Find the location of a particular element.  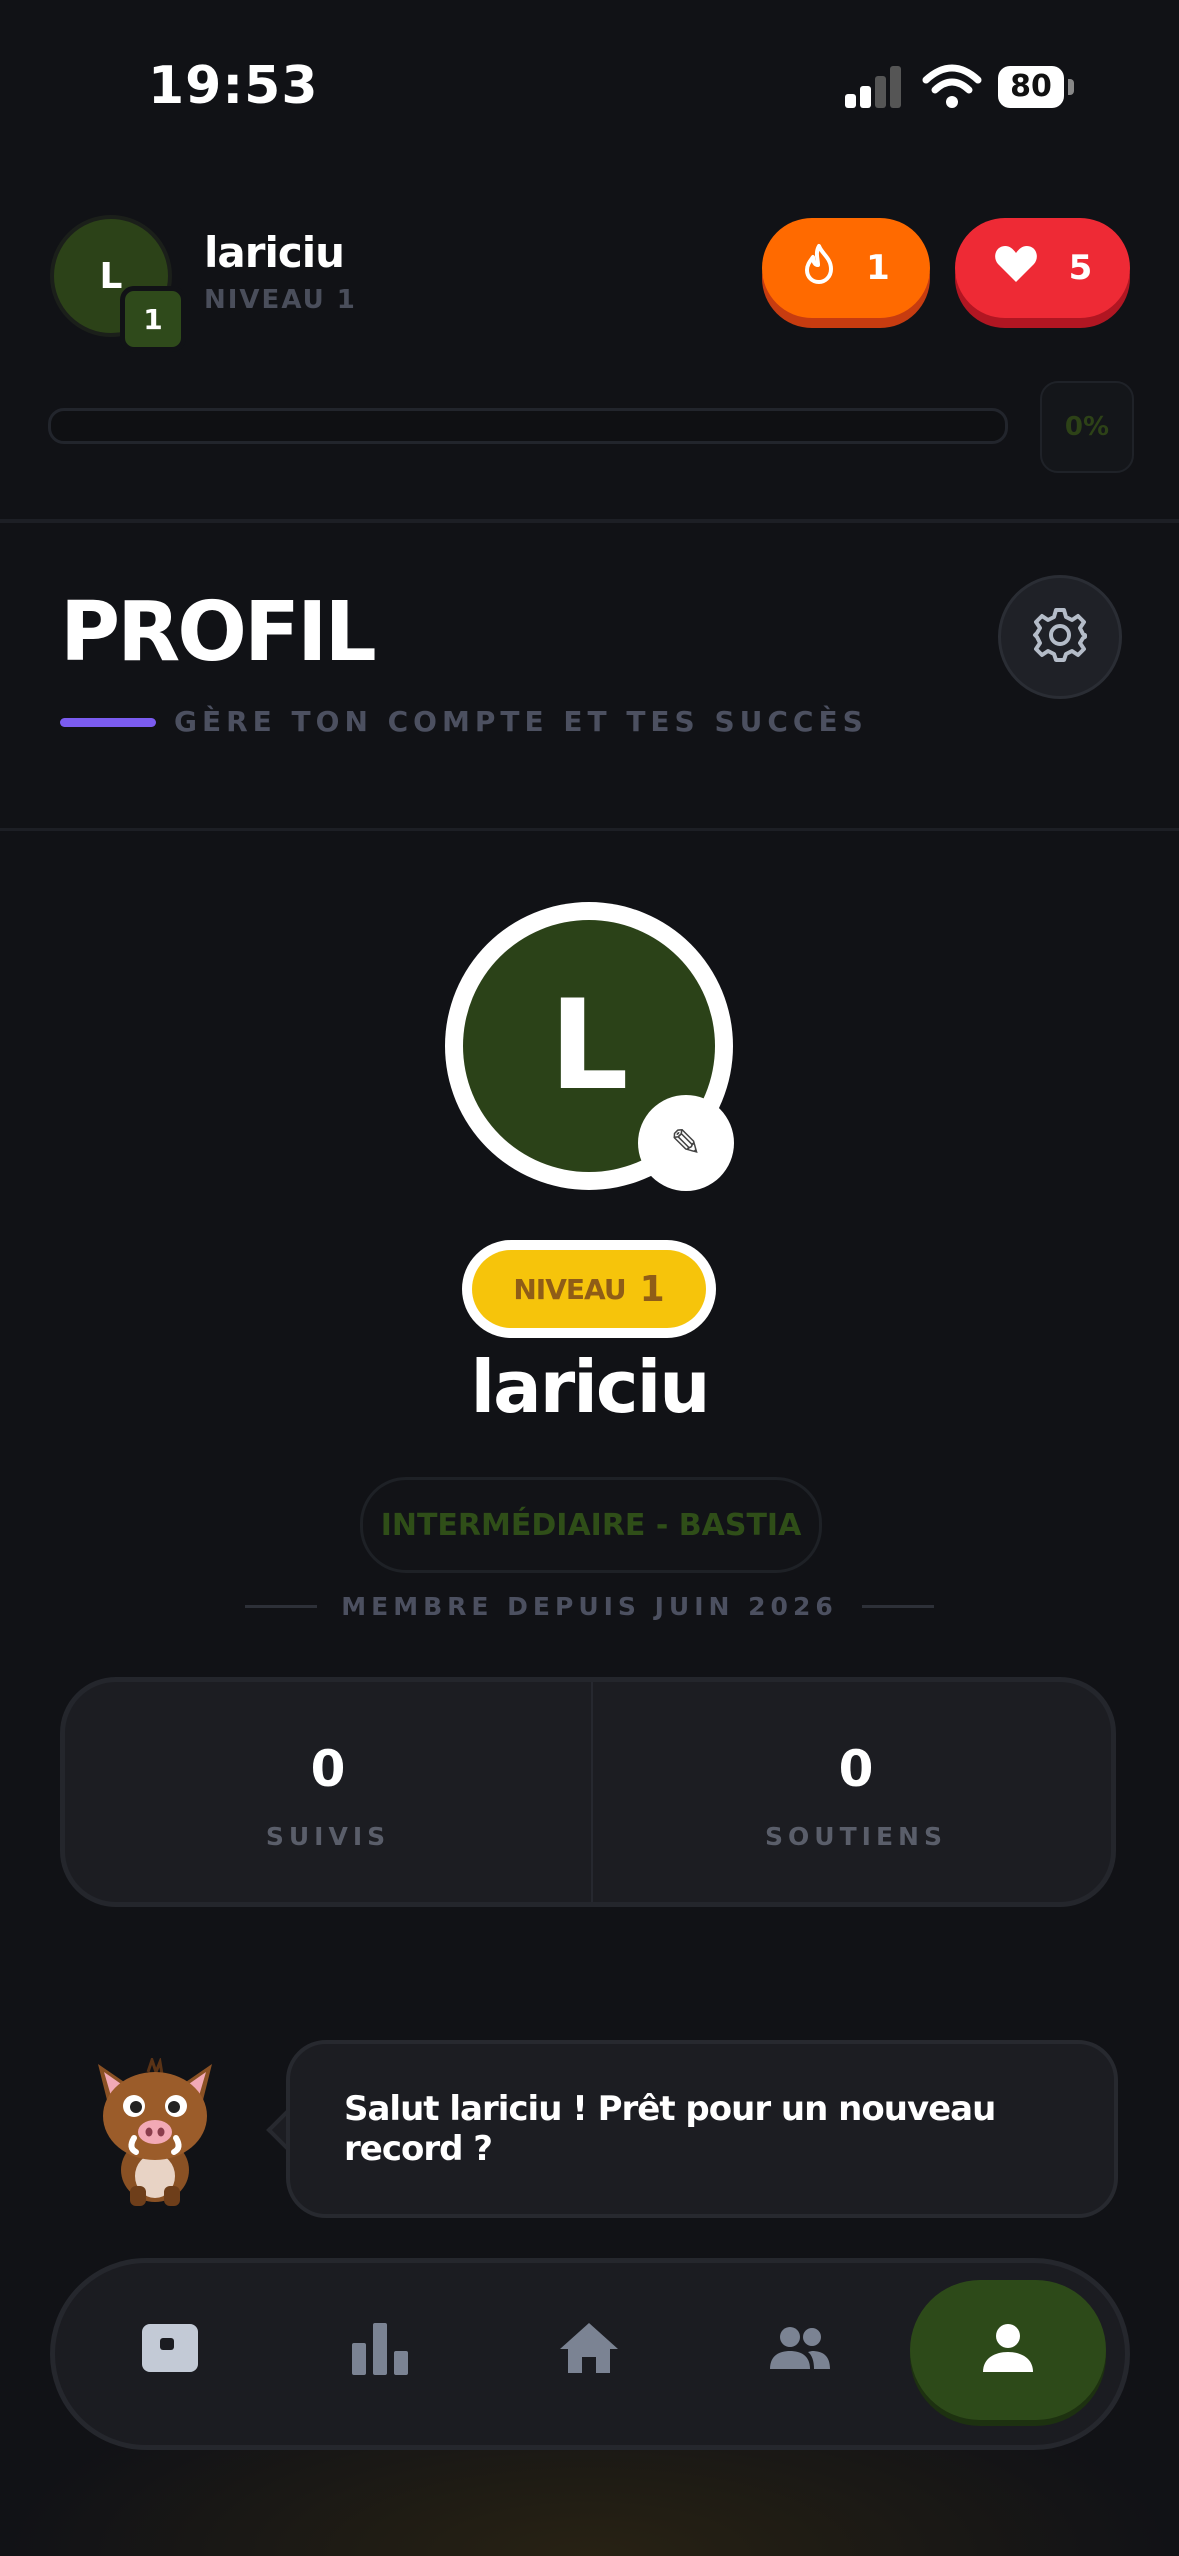

wifi-icon is located at coordinates (952, 86).